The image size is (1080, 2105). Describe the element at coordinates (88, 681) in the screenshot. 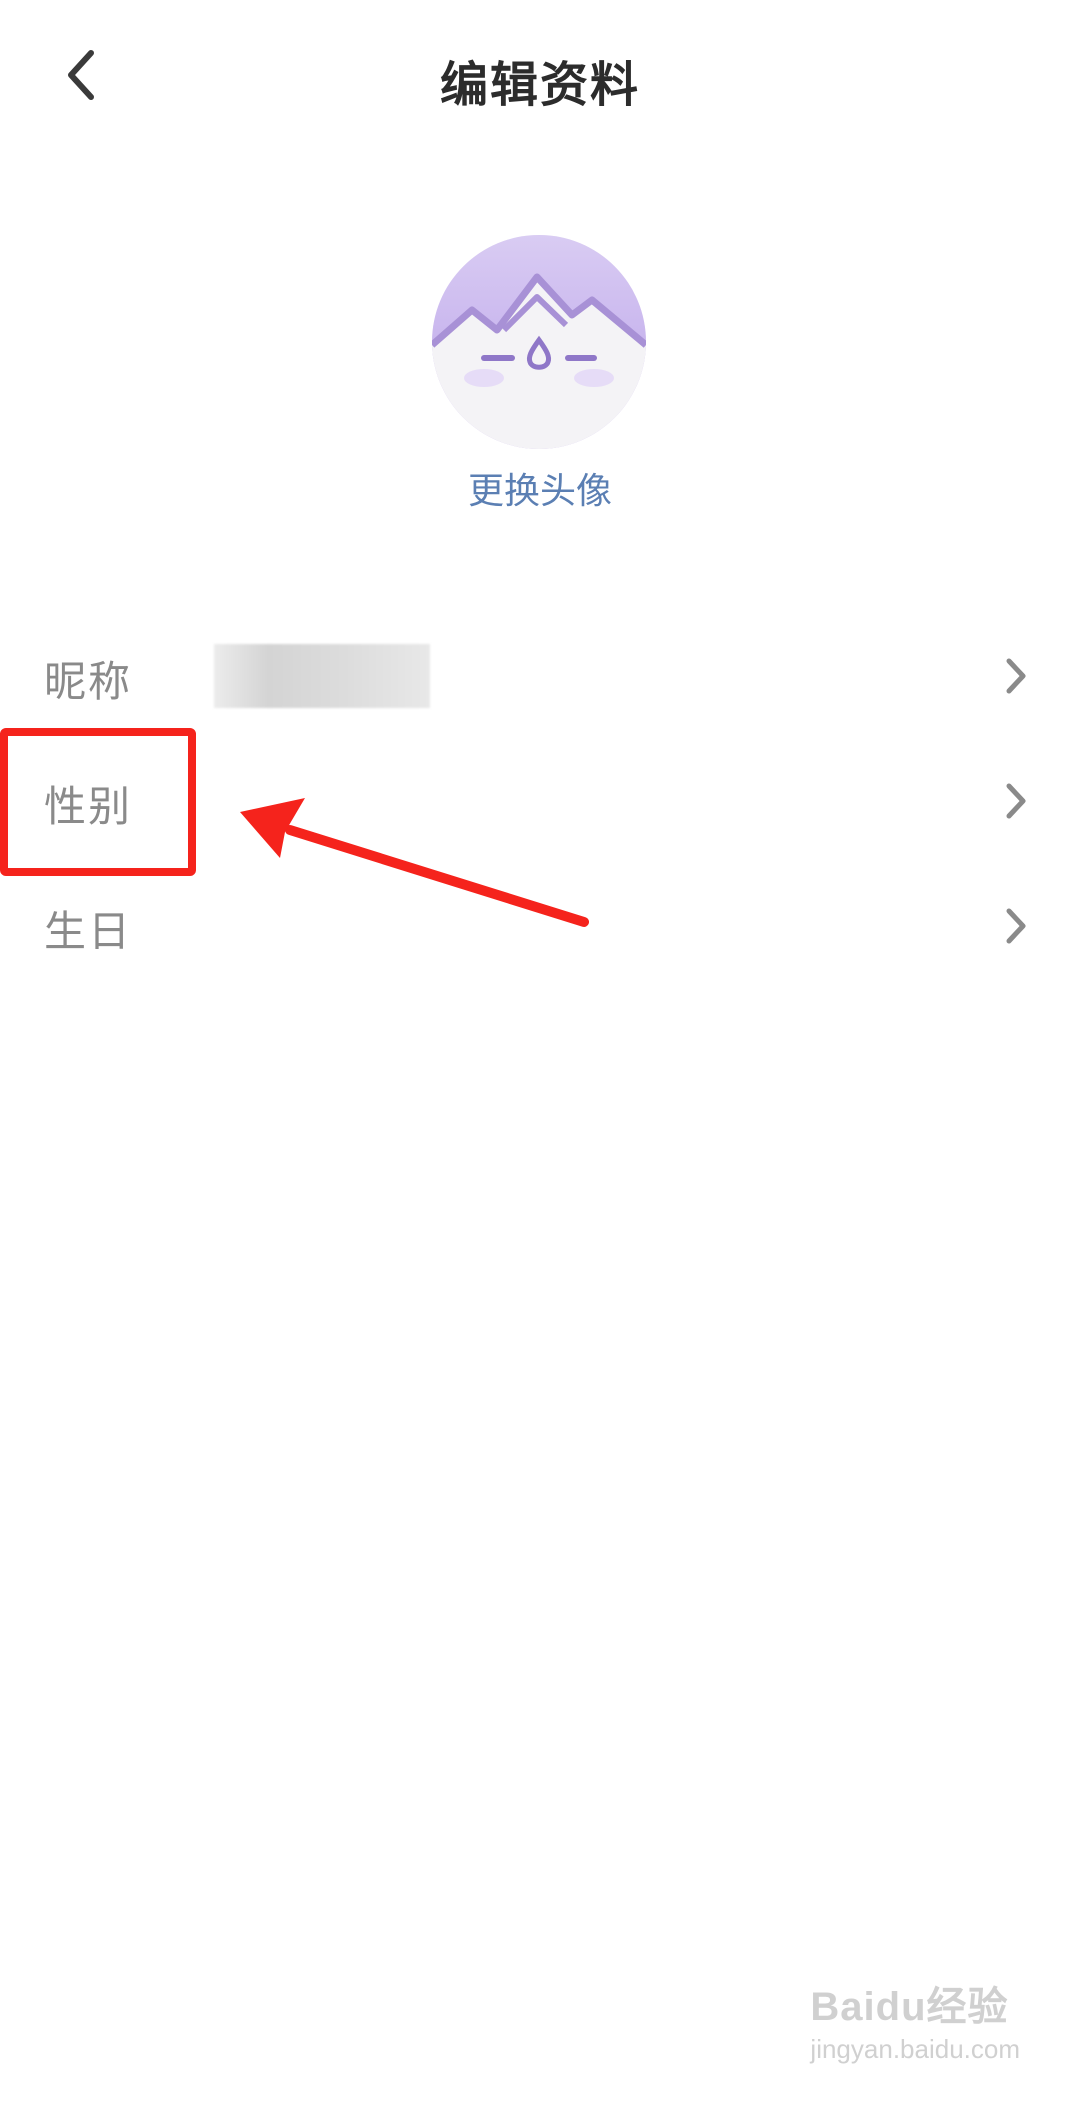

I see `nickname-label: 昵称` at that location.